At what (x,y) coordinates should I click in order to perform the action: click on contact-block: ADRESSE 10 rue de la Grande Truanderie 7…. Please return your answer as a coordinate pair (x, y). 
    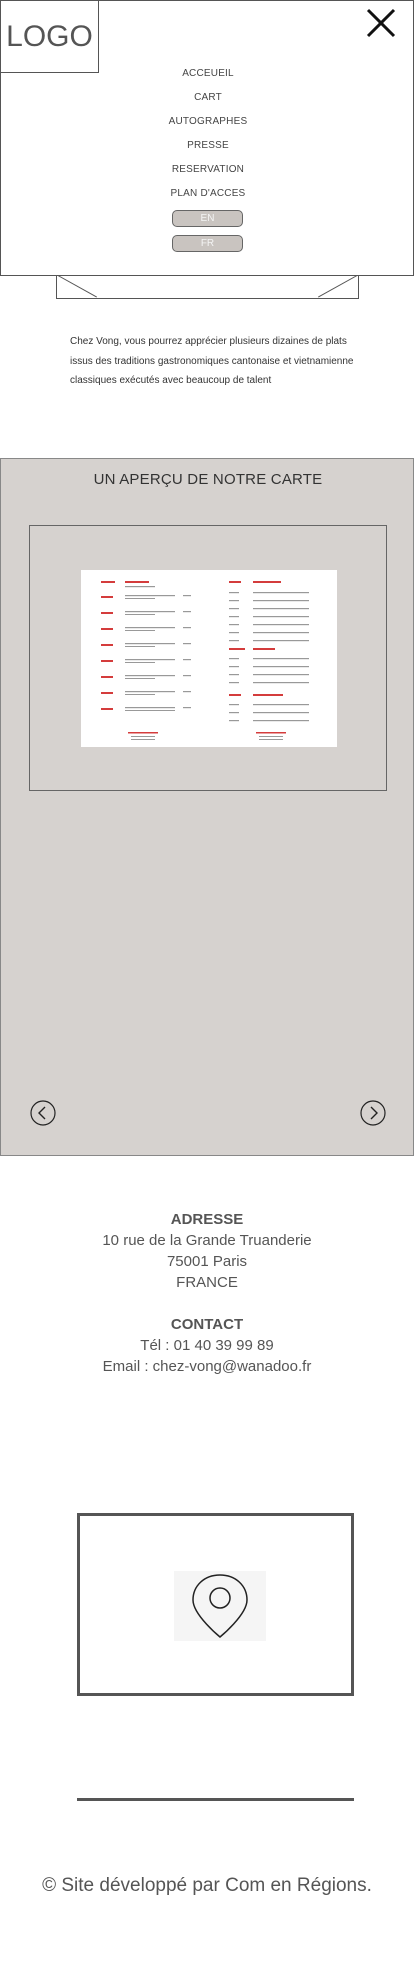
    Looking at the image, I should click on (207, 1293).